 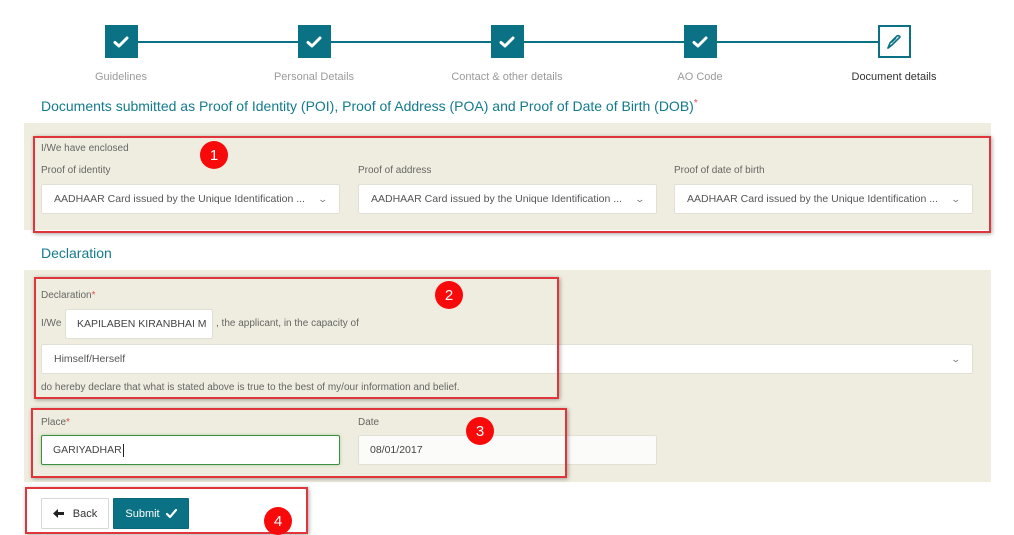 I want to click on step-ao-code: AO Code, so click(x=700, y=54).